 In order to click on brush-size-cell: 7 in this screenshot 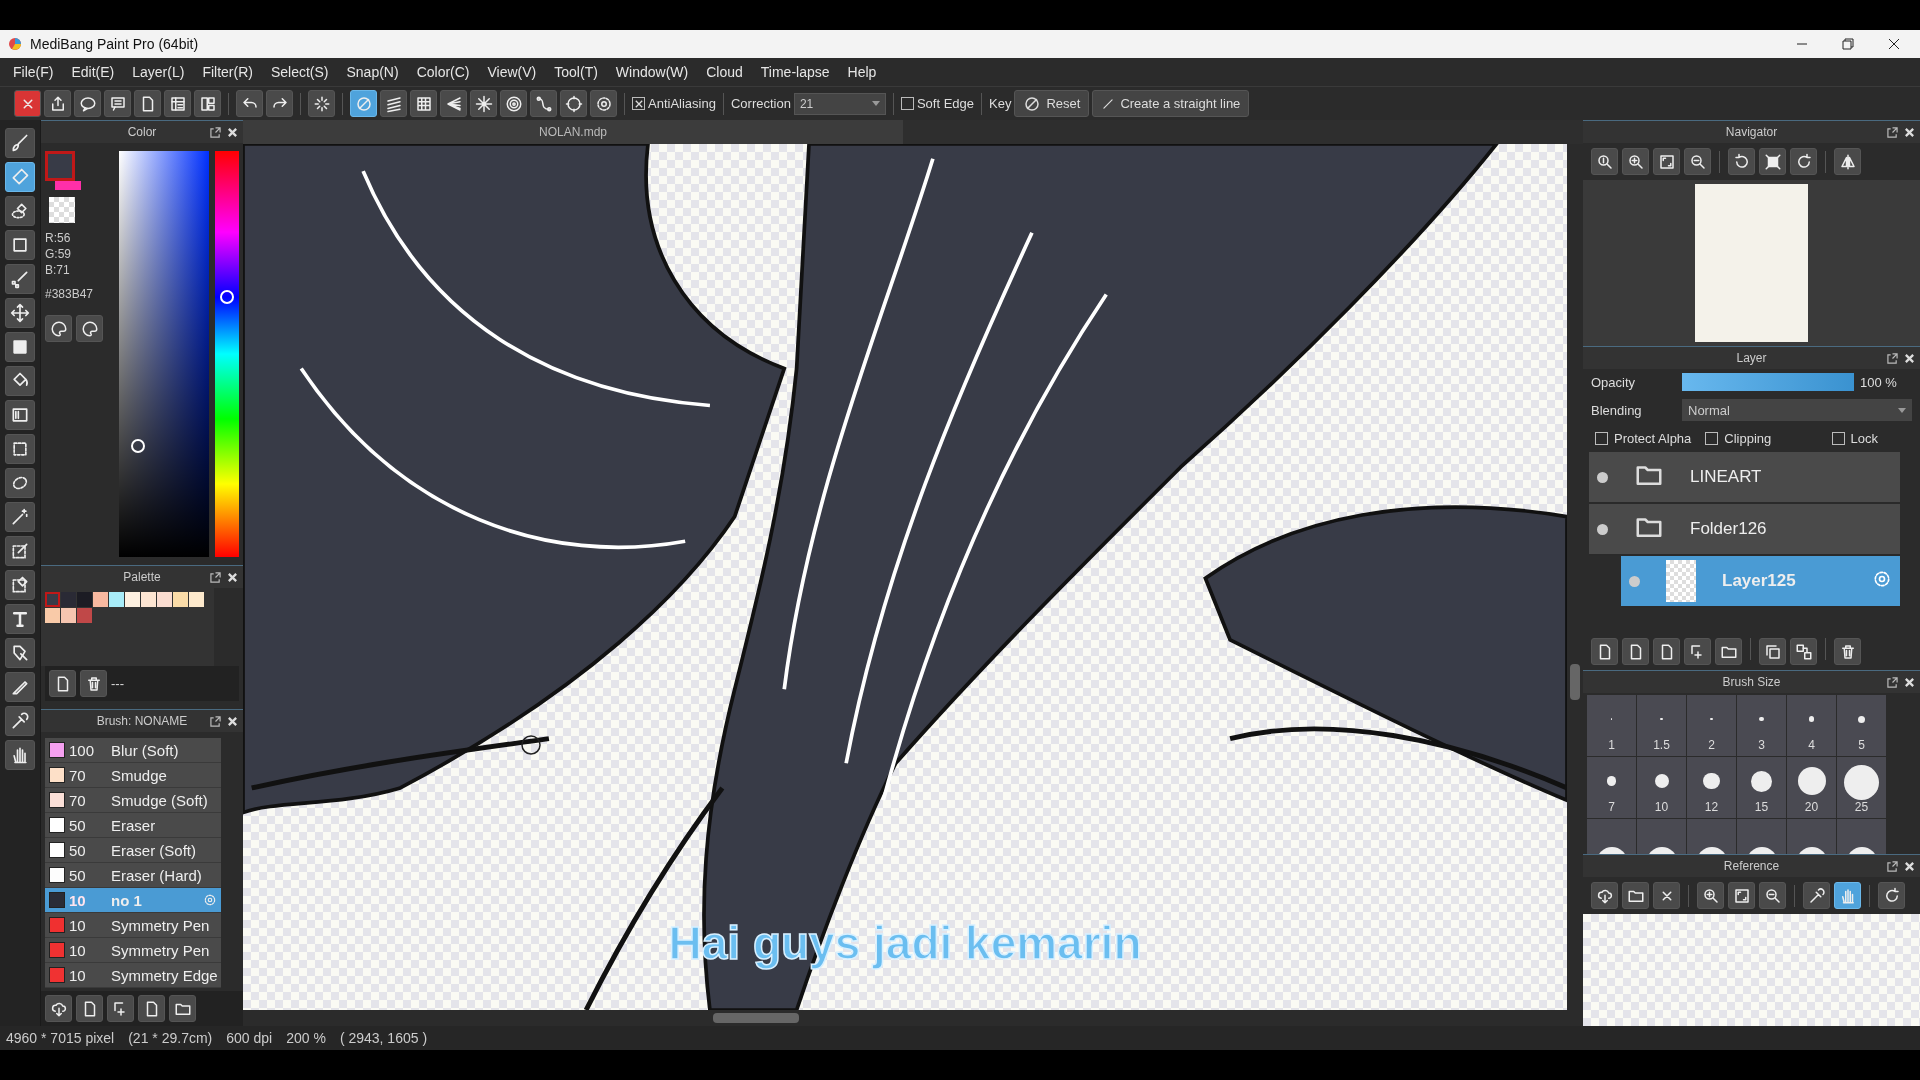, I will do `click(1611, 787)`.